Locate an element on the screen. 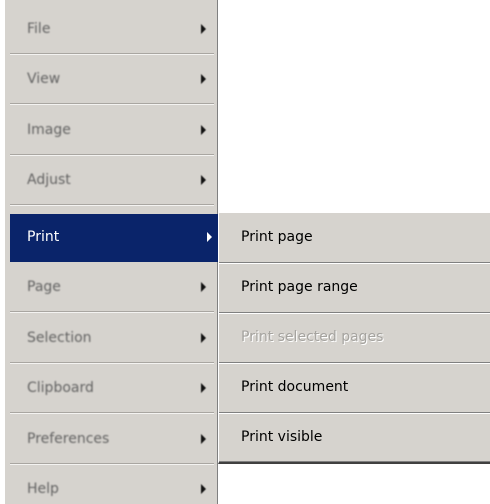 The width and height of the screenshot is (490, 504). submenu-item-print-document: Print document is located at coordinates (354, 388).